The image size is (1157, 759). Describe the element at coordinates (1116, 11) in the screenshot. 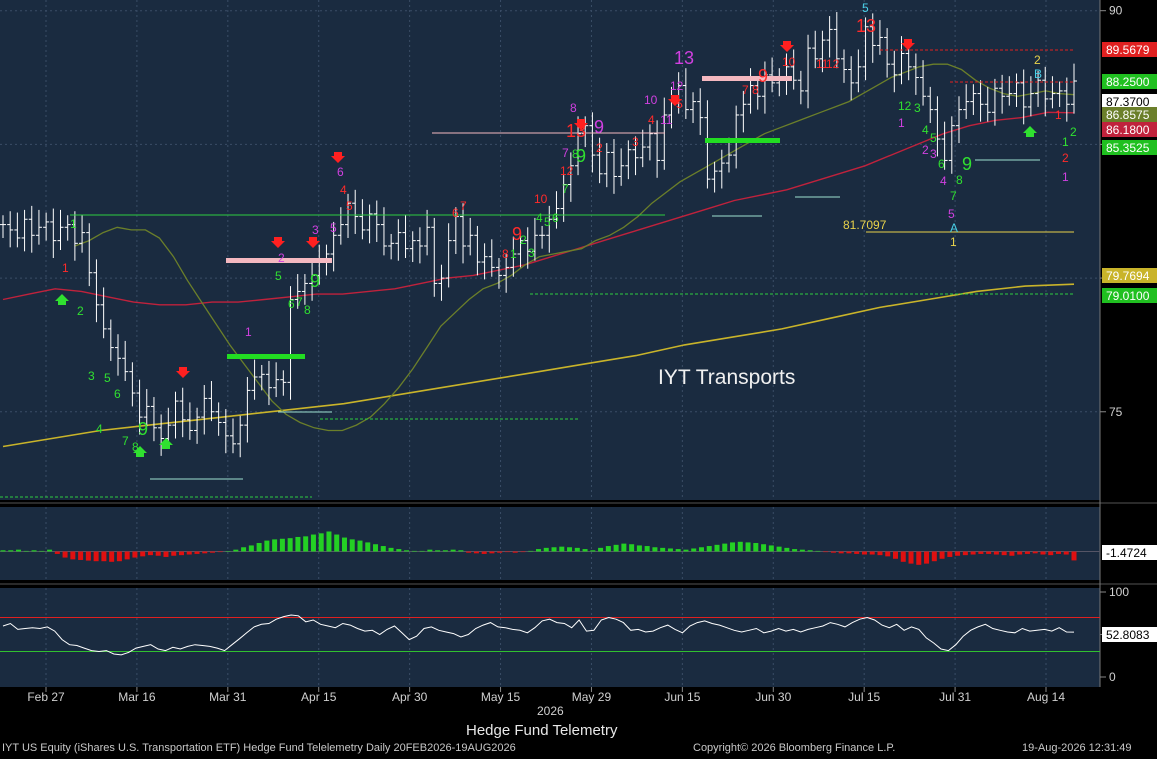

I see `price-y-tick-label: 90` at that location.